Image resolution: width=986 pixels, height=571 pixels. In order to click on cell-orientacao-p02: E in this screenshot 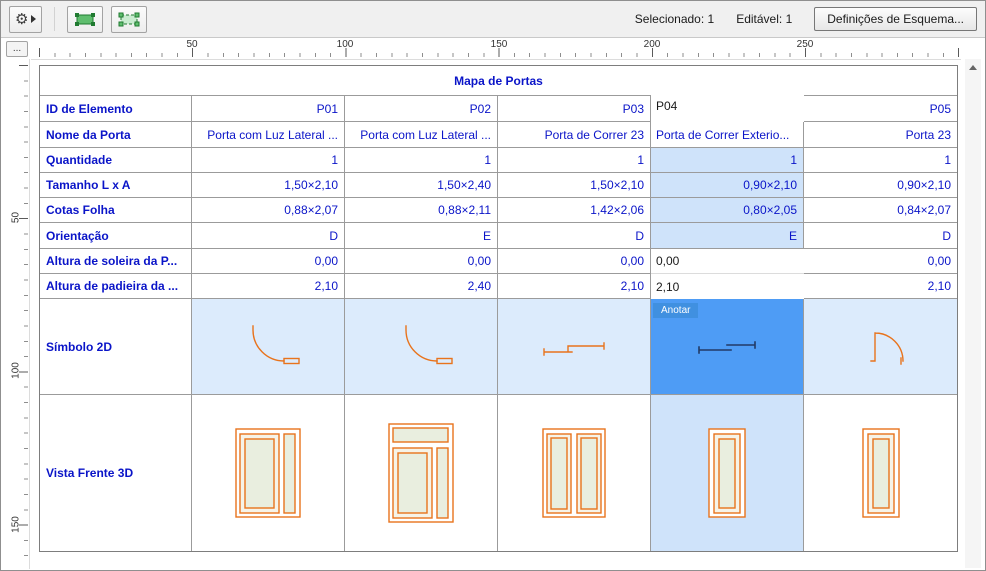, I will do `click(421, 236)`.